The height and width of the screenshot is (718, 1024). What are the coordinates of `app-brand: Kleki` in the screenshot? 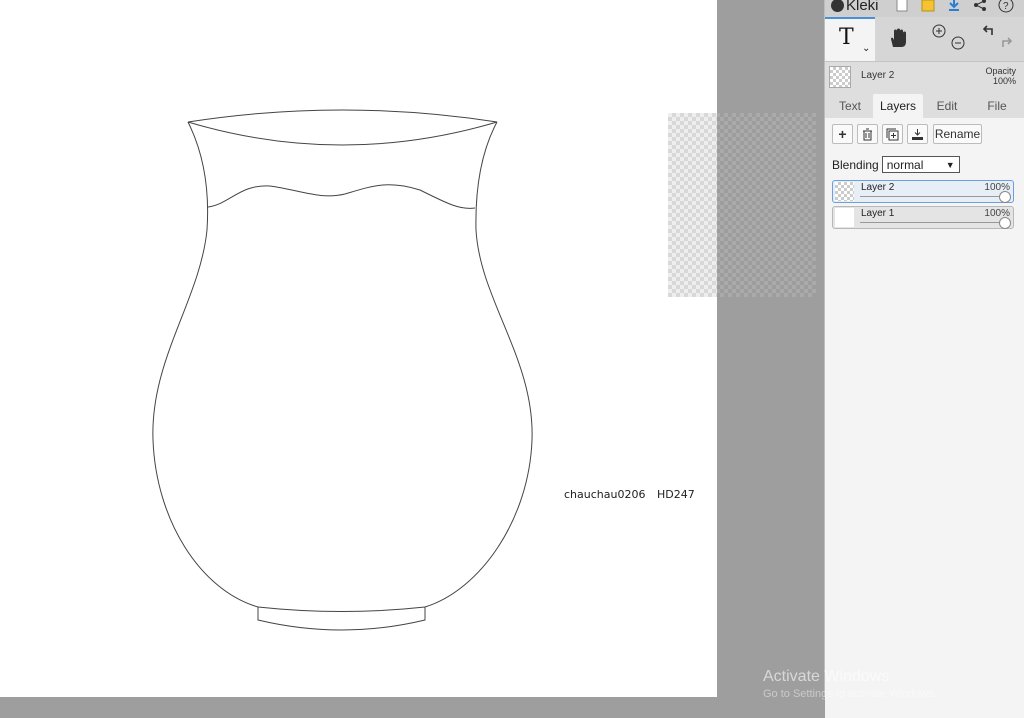 It's located at (855, 7).